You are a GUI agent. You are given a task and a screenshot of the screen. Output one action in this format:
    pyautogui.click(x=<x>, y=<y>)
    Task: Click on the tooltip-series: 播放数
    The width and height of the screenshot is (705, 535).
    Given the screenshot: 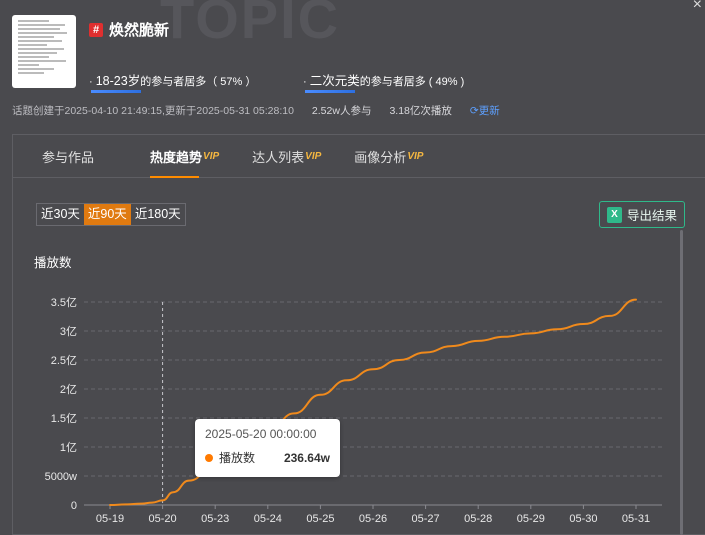 What is the action you would take?
    pyautogui.click(x=237, y=458)
    